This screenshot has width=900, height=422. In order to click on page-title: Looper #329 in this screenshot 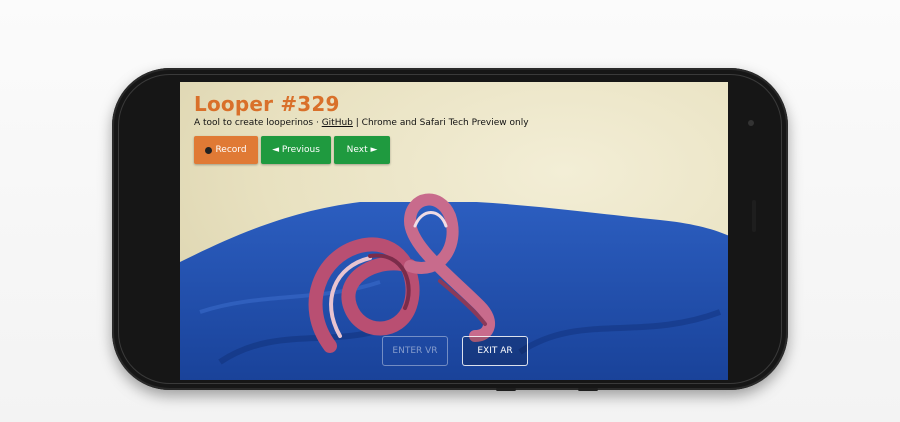, I will do `click(267, 104)`.